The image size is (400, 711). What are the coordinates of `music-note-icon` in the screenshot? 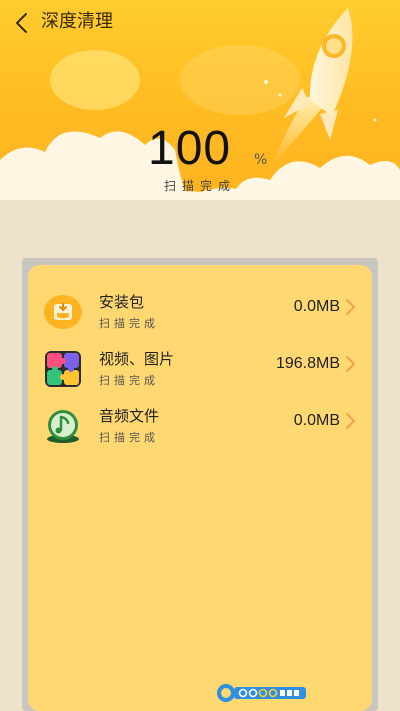 It's located at (63, 426).